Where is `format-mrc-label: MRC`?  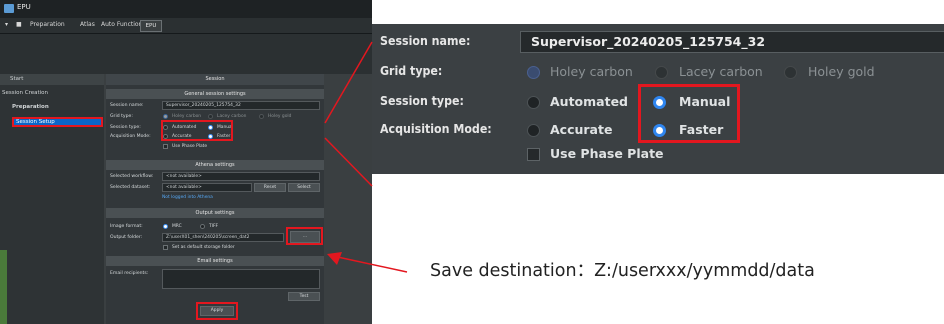
format-mrc-label: MRC is located at coordinates (177, 226).